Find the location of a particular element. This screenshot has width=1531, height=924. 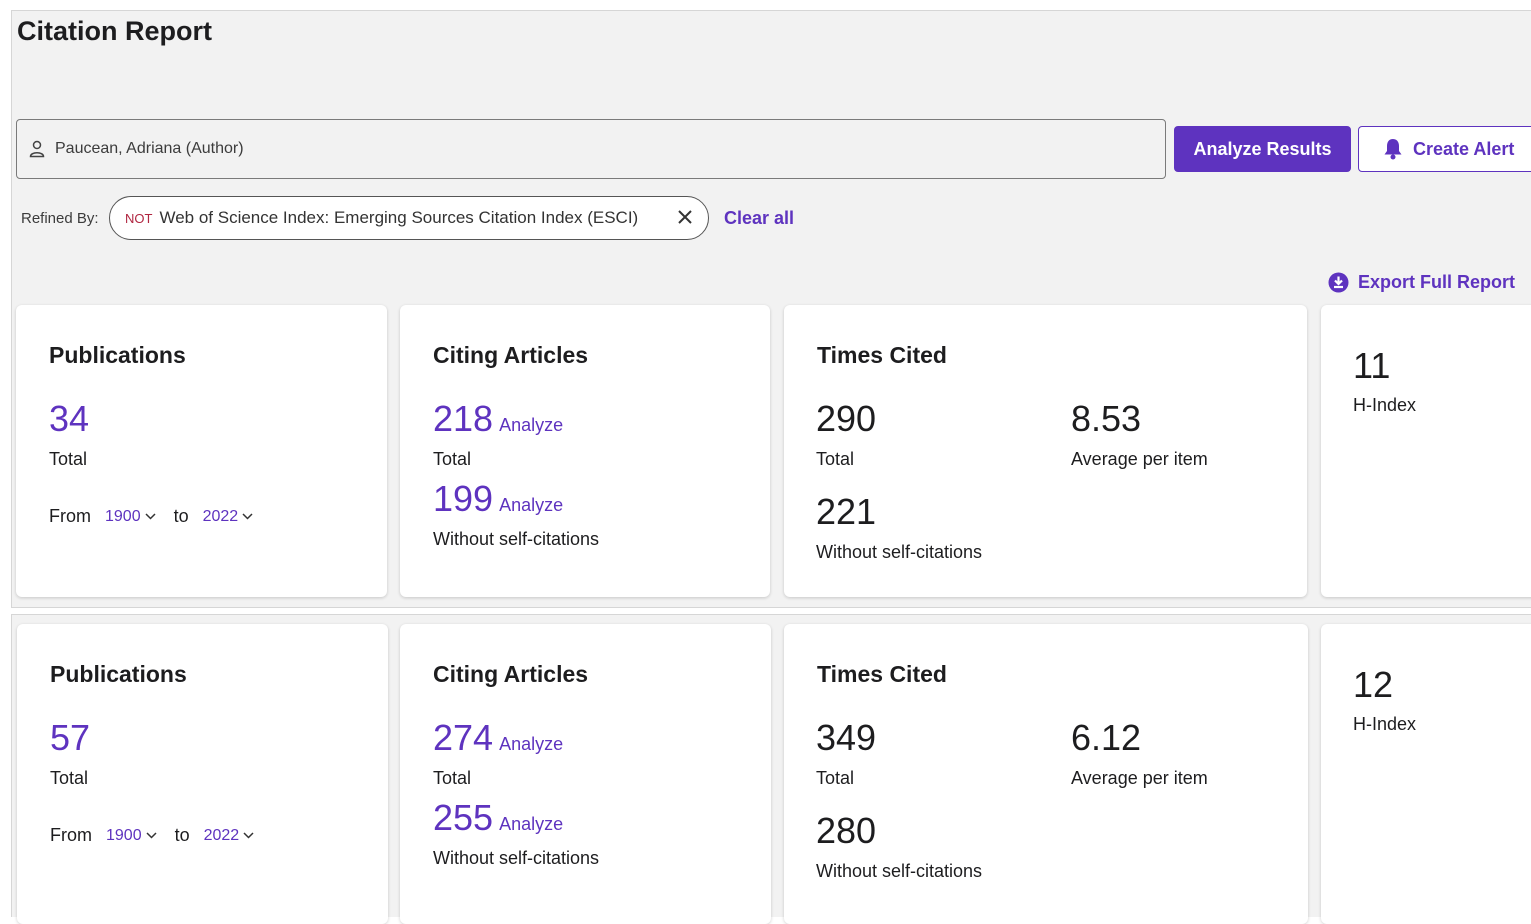

create-alert-button: Create Alert is located at coordinates (1444, 149).